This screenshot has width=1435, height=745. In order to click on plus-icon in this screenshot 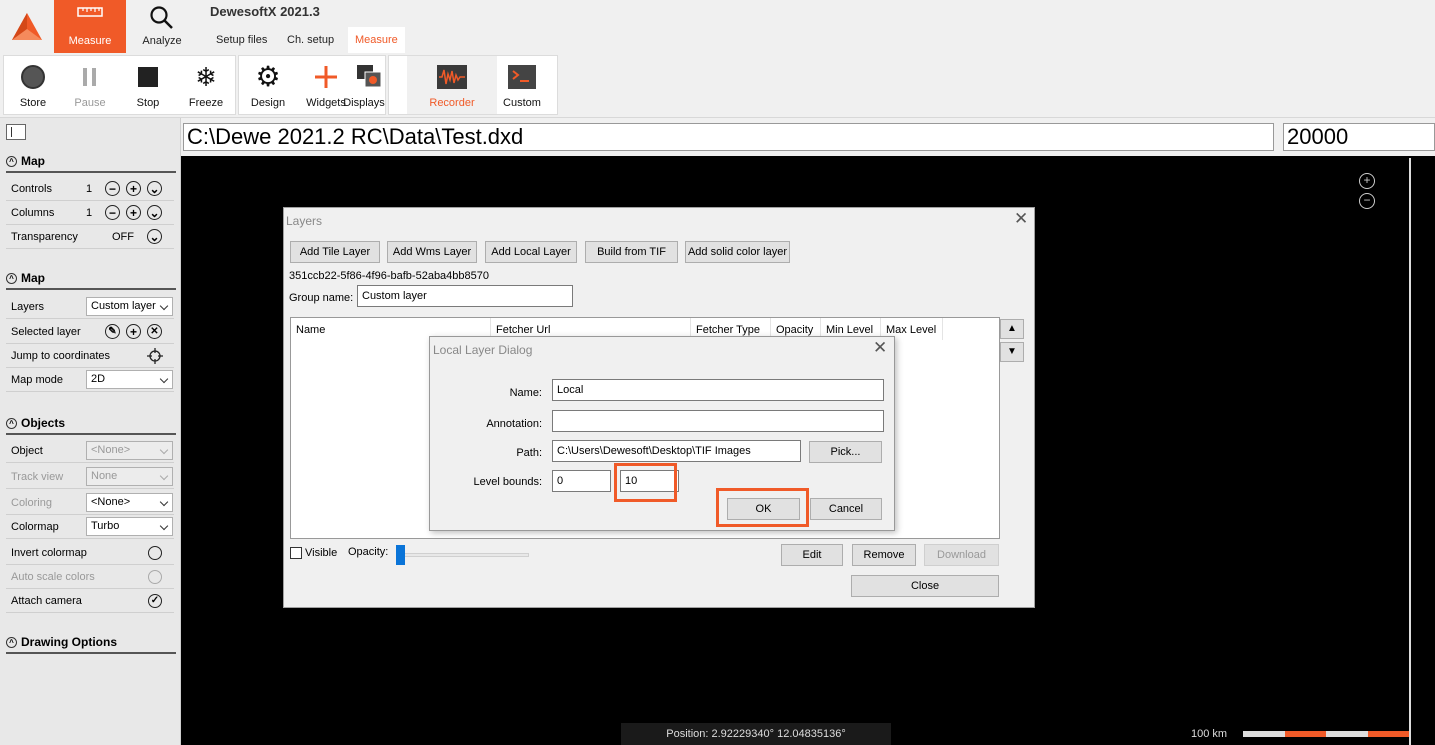, I will do `click(326, 77)`.